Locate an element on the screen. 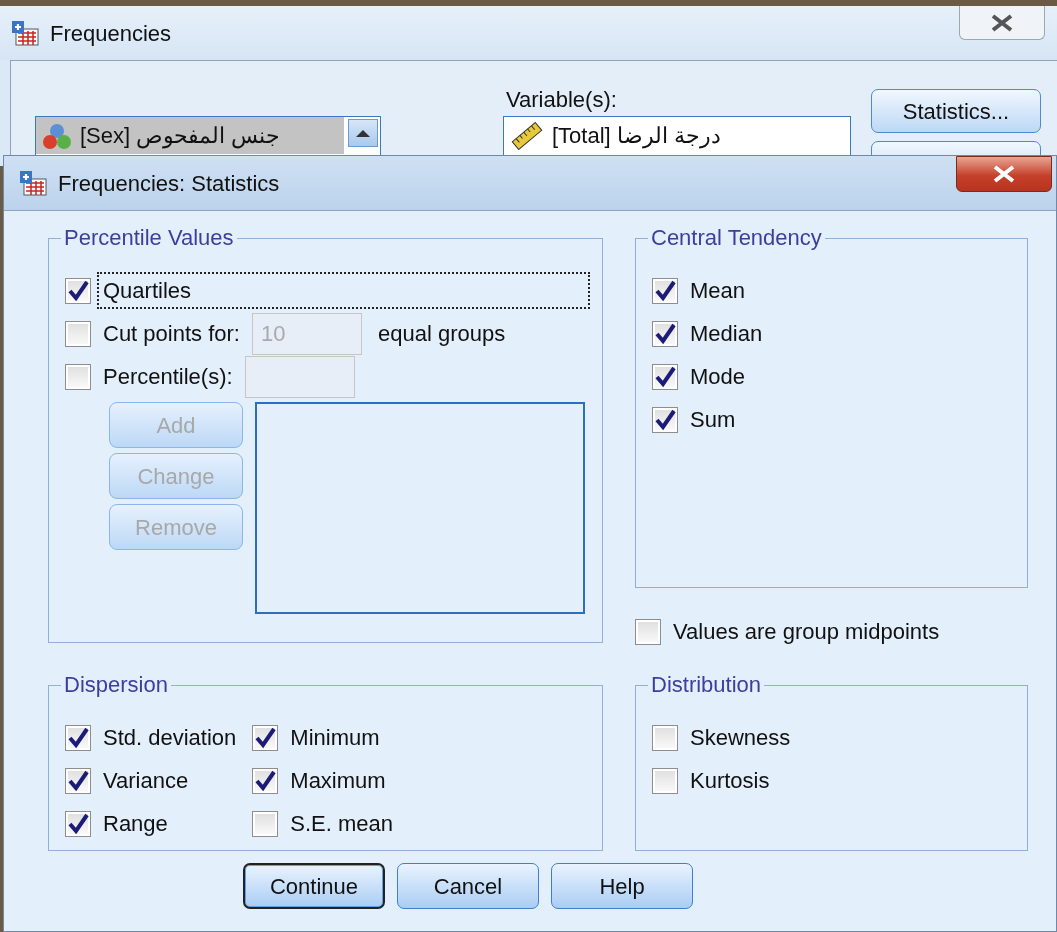  window-title: Frequencies is located at coordinates (111, 33).